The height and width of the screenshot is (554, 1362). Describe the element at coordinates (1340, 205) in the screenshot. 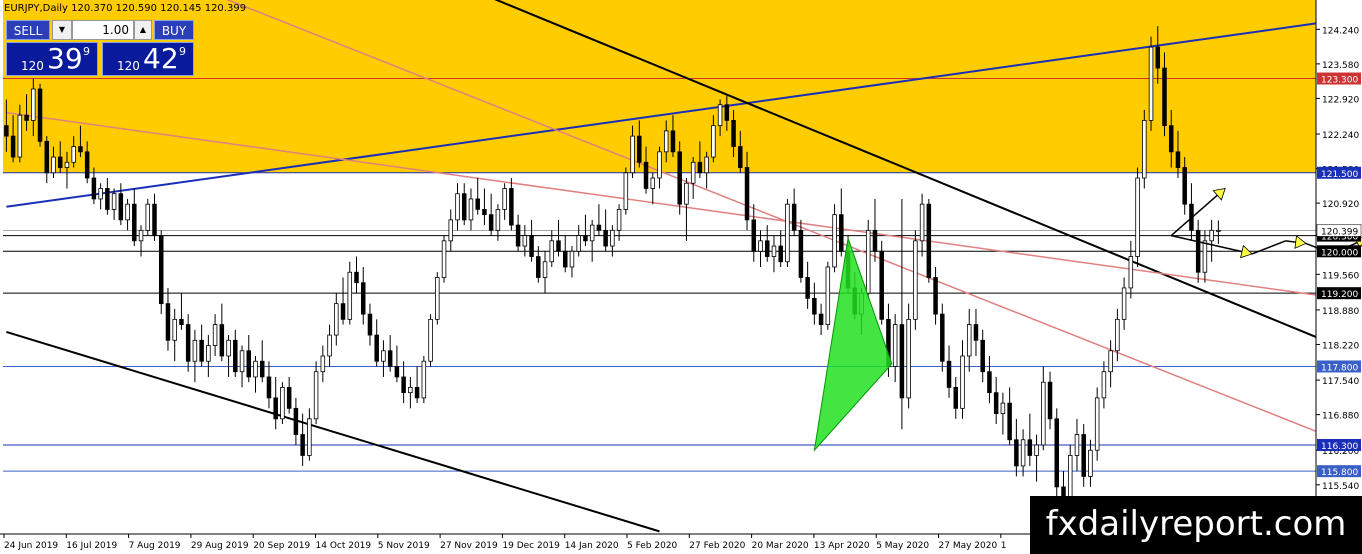

I see `y-tick-label: 120.920` at that location.